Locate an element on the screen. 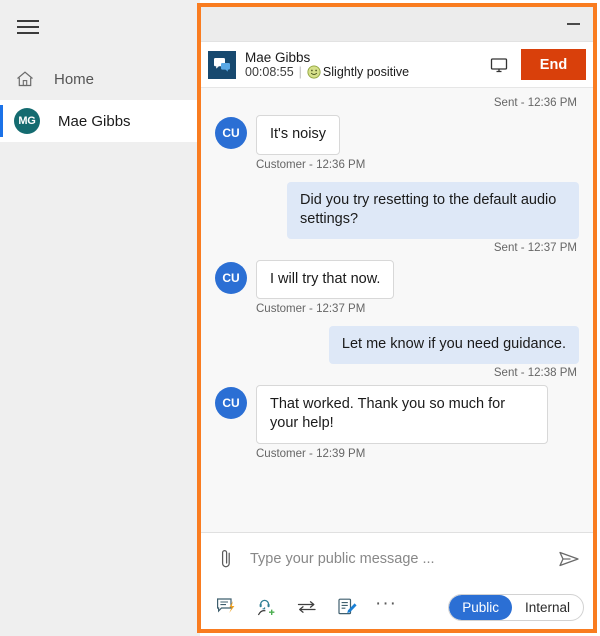 This screenshot has height=636, width=600. sidebar-item-label: Home is located at coordinates (74, 79).